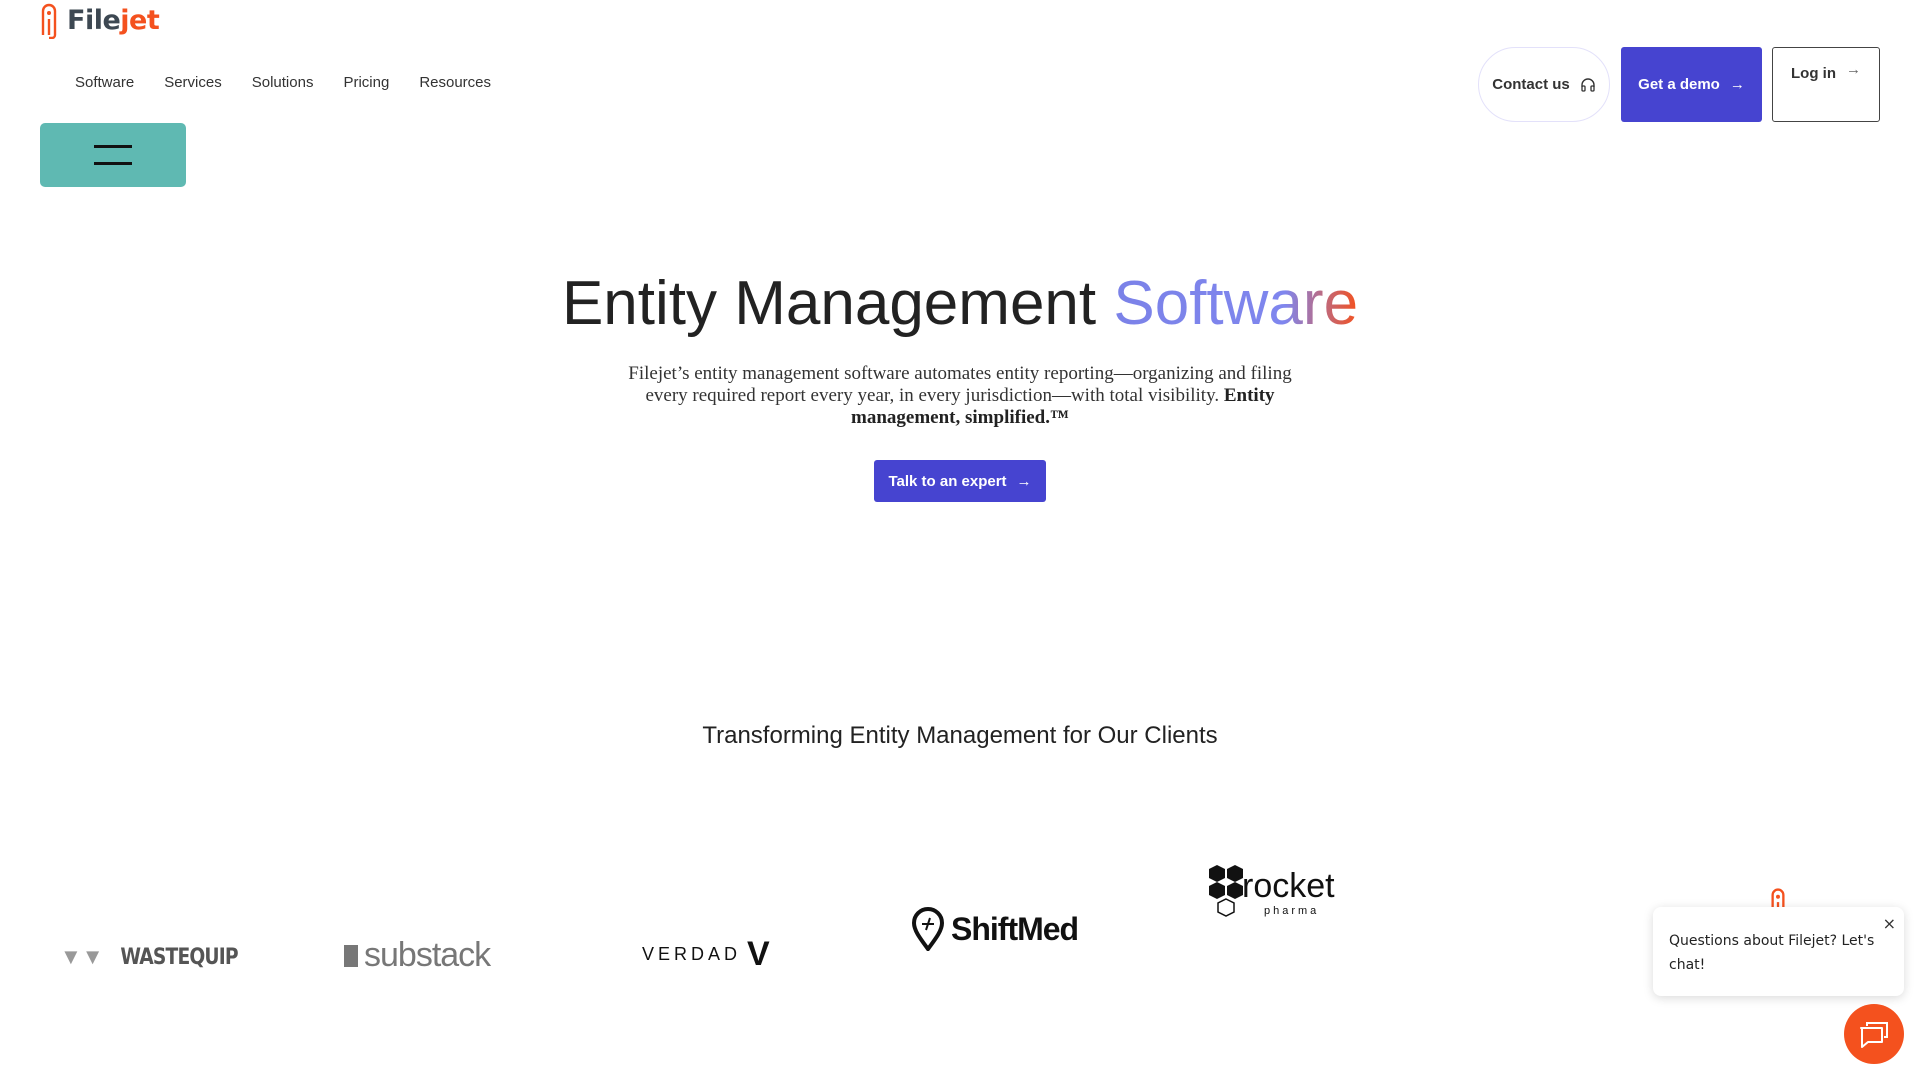 This screenshot has width=1920, height=1080. I want to click on chat-bubbles-icon, so click(1874, 1035).